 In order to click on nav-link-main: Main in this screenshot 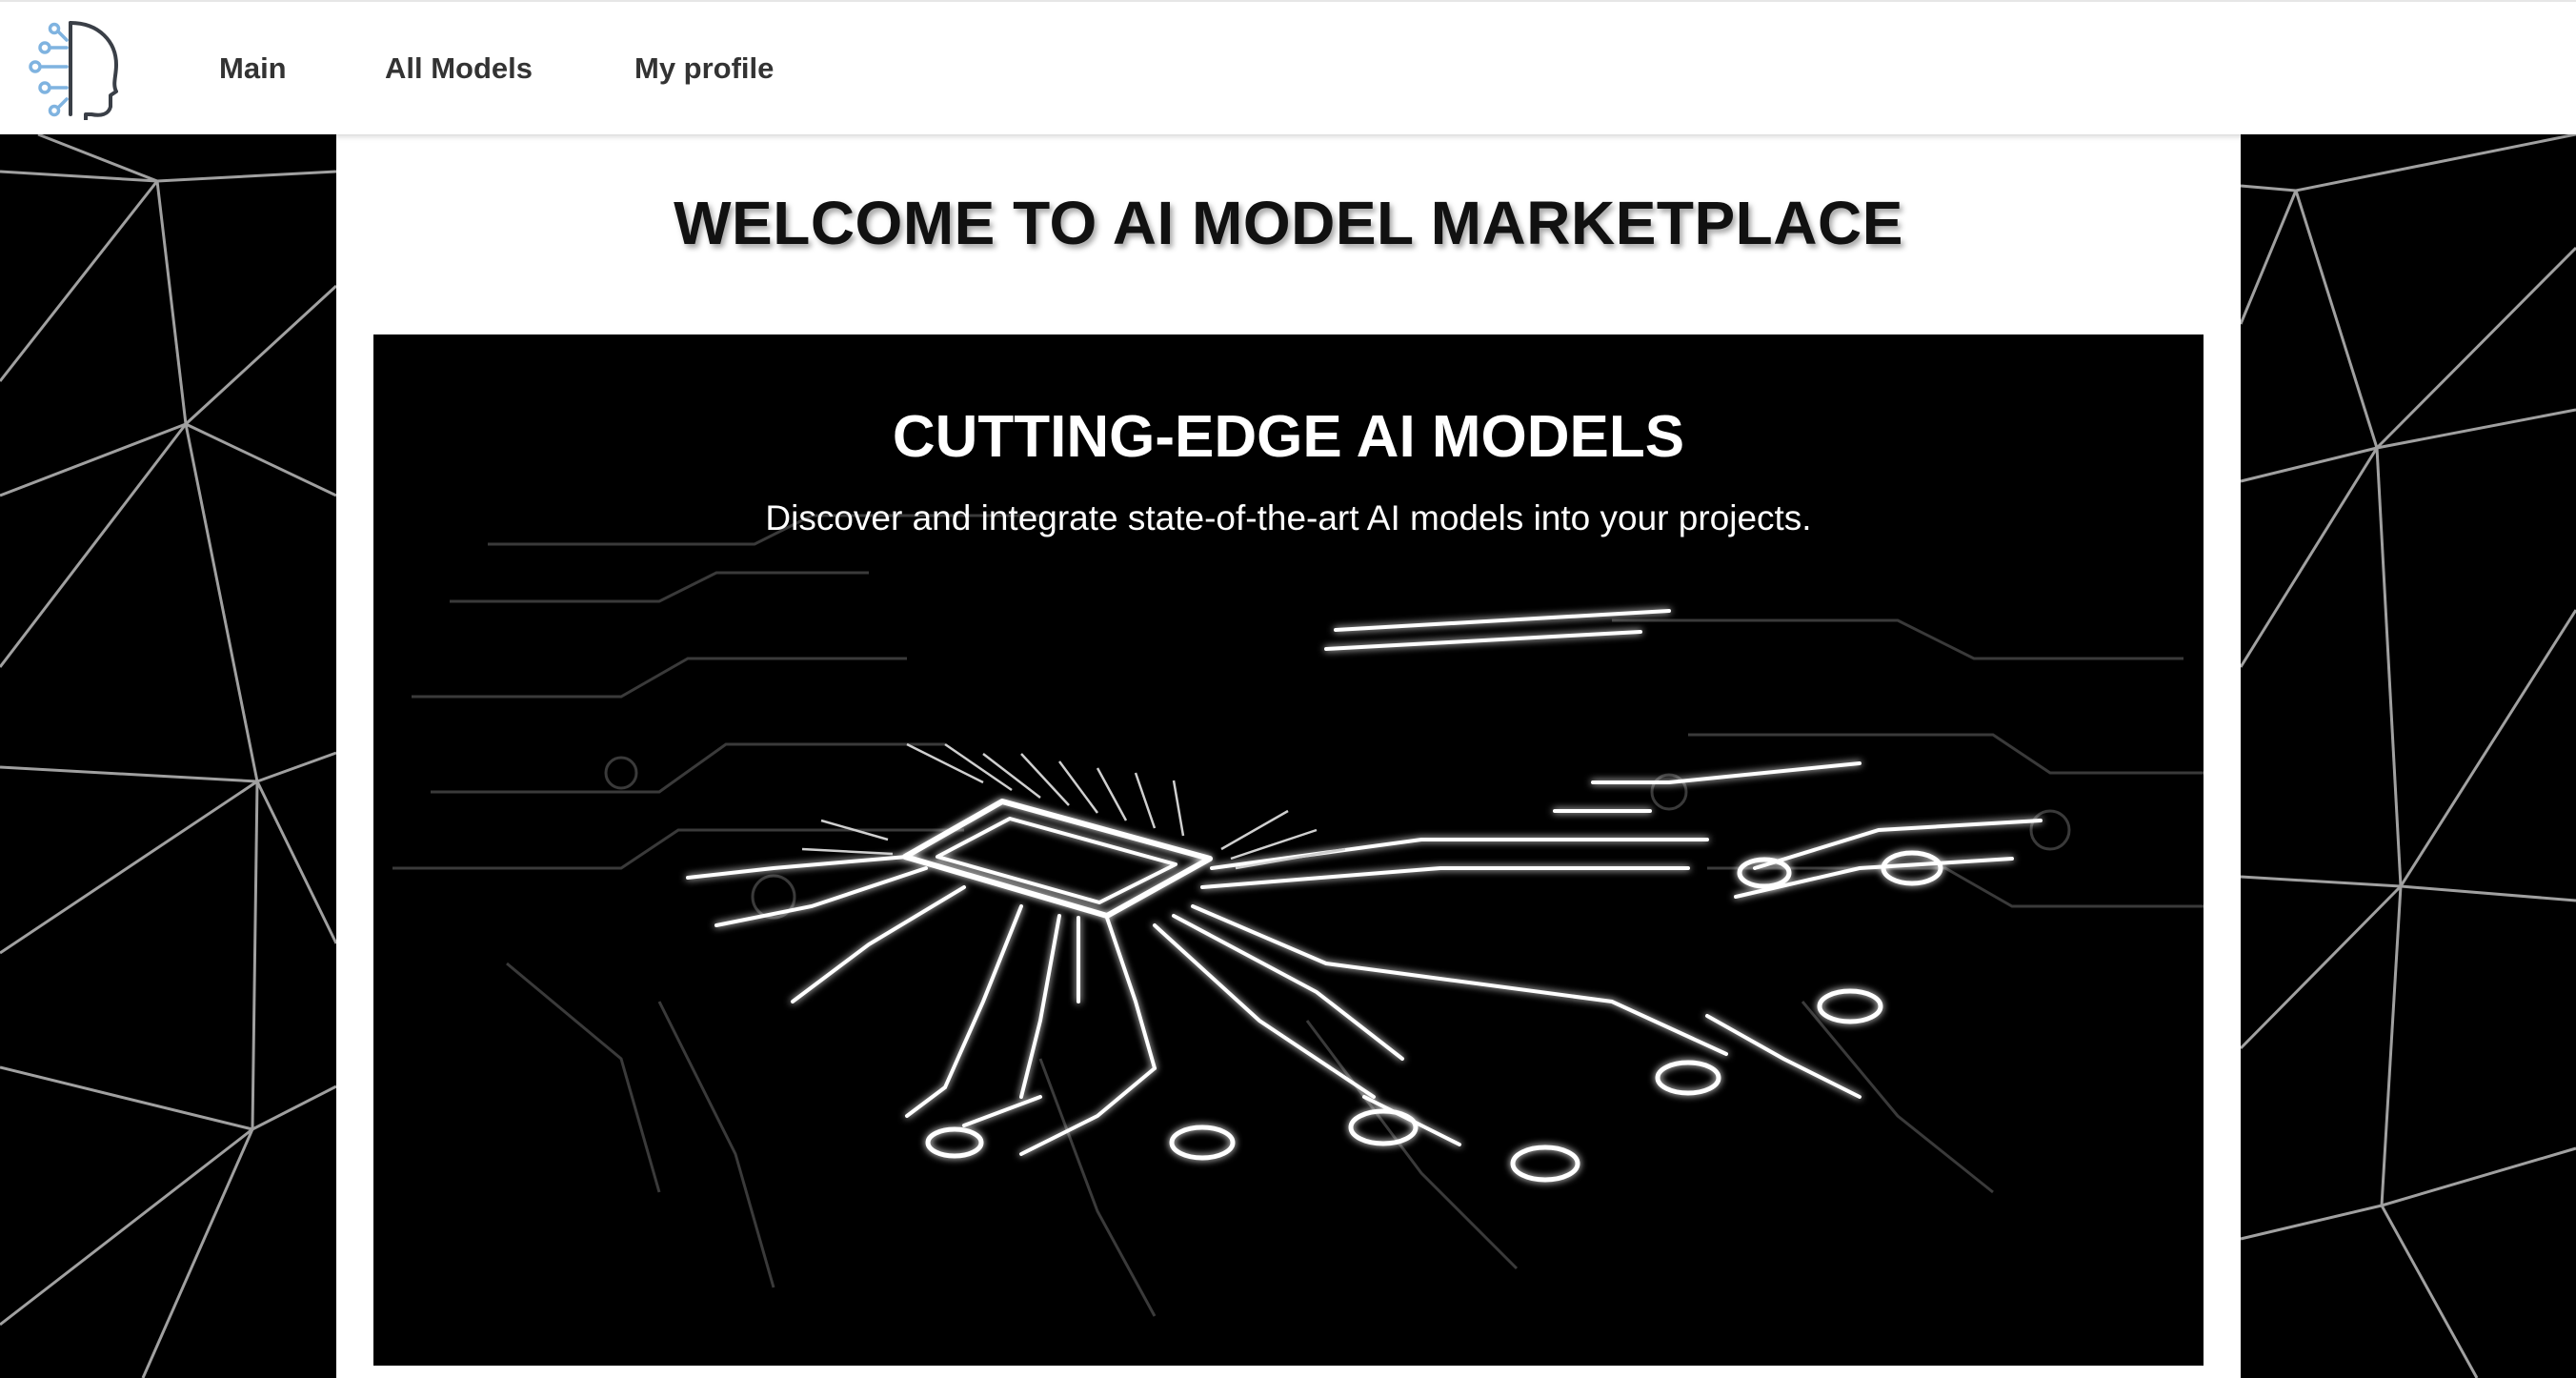, I will do `click(253, 69)`.